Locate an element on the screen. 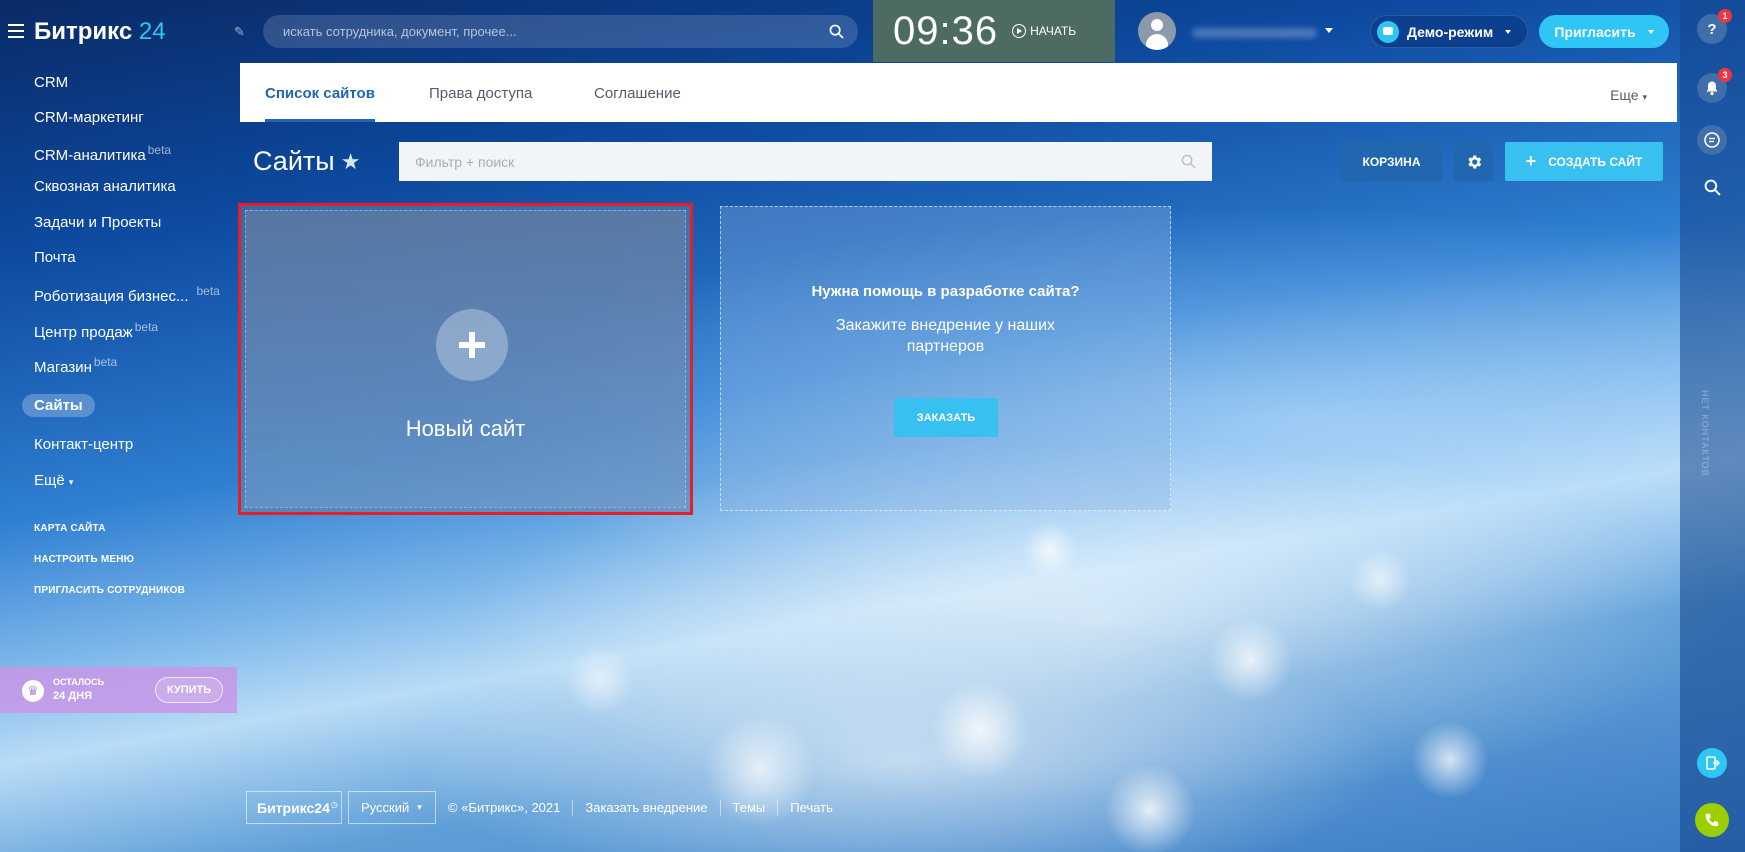 The image size is (1745, 852). logo-number: 24 is located at coordinates (152, 31).